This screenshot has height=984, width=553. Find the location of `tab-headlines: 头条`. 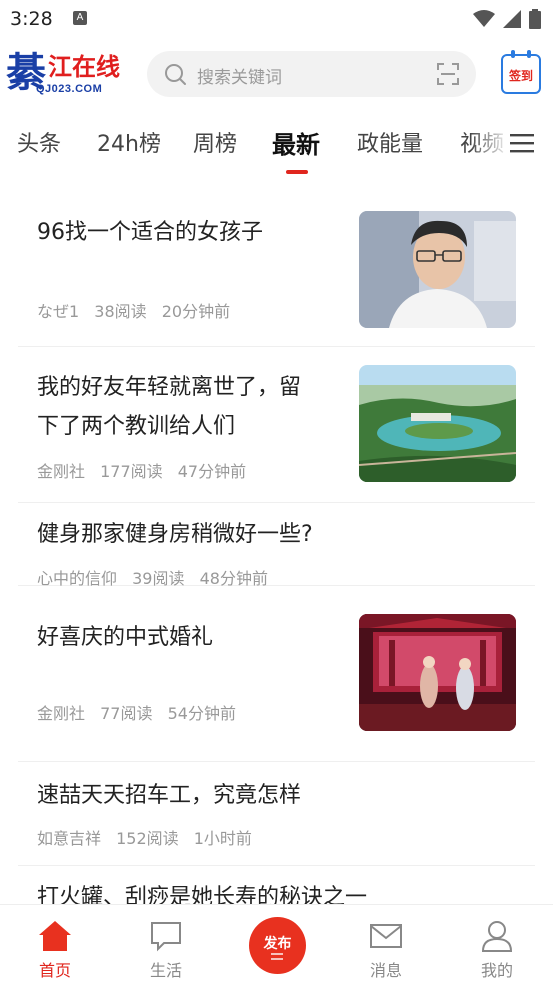

tab-headlines: 头条 is located at coordinates (39, 142).